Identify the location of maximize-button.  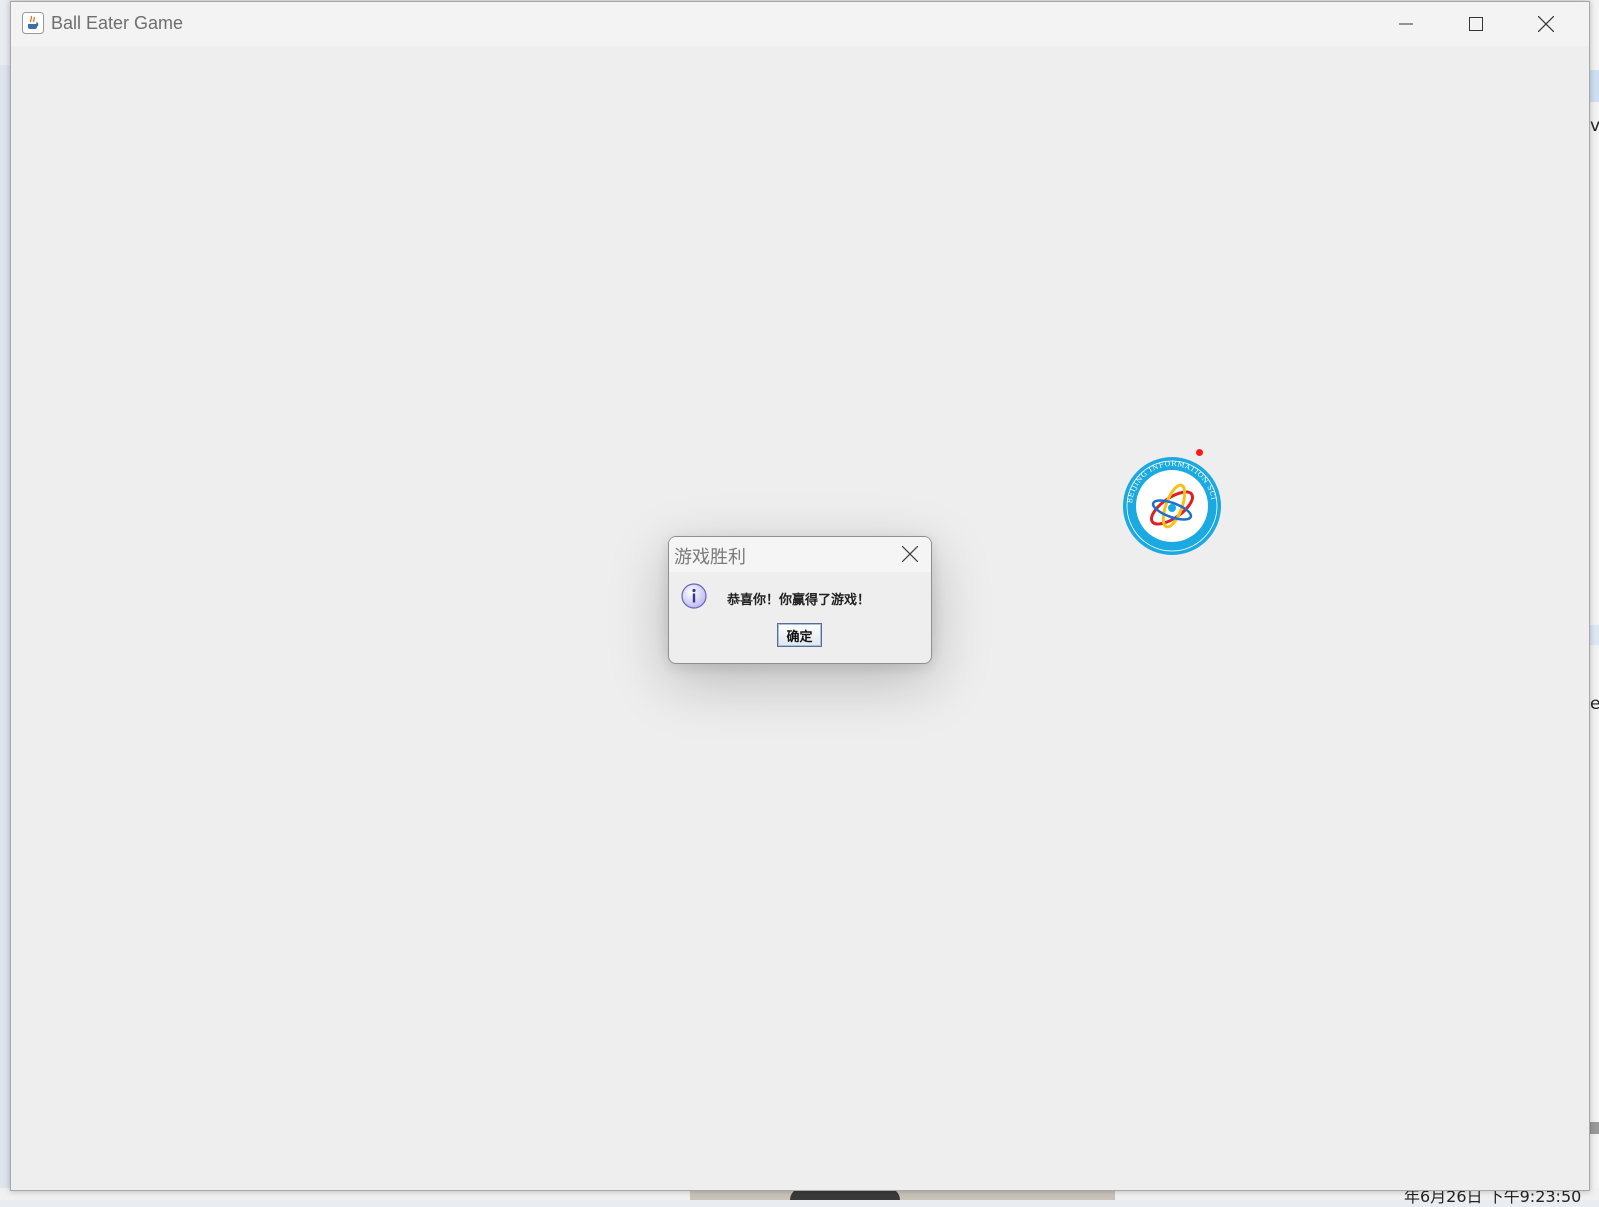
(1476, 24).